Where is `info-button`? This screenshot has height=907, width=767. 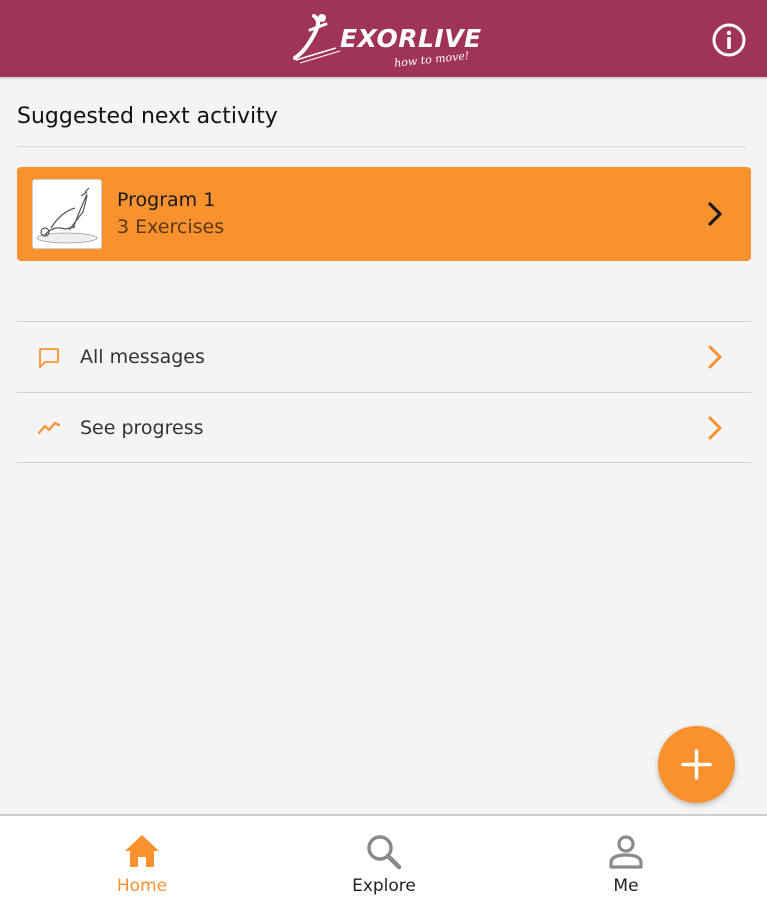
info-button is located at coordinates (729, 40).